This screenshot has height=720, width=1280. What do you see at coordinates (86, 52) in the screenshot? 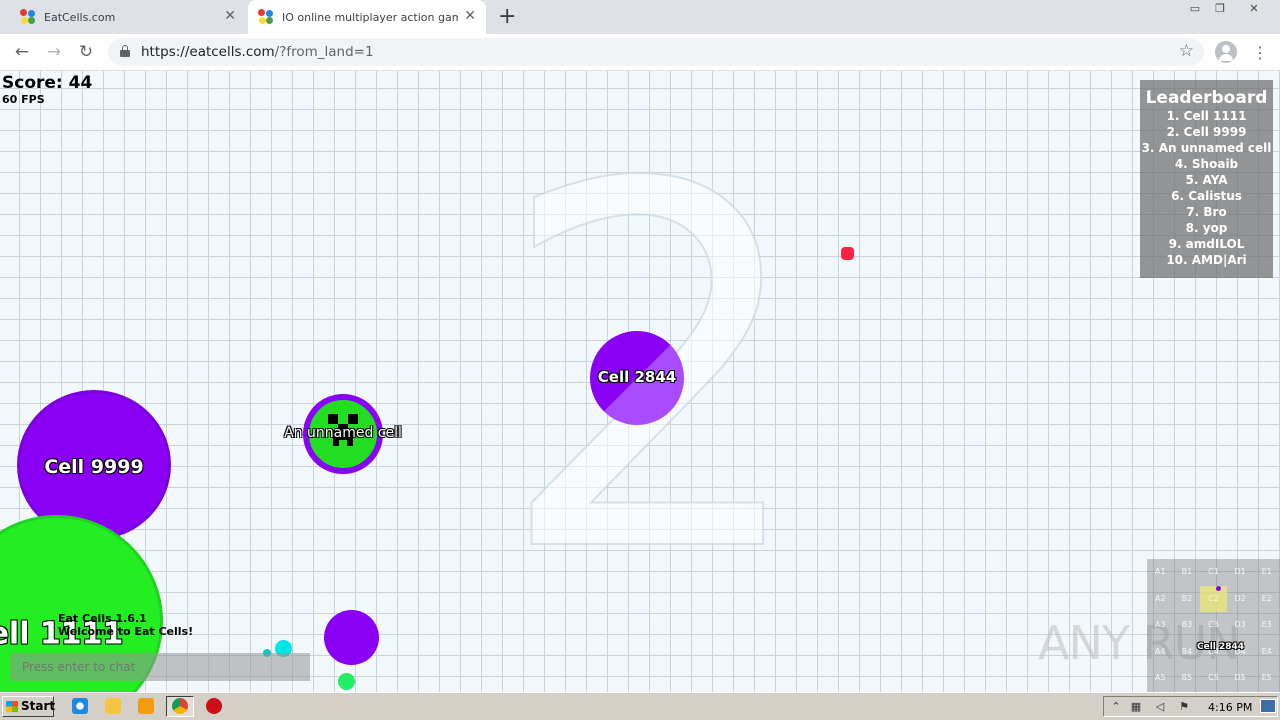
I see `reload-icon: ↻` at bounding box center [86, 52].